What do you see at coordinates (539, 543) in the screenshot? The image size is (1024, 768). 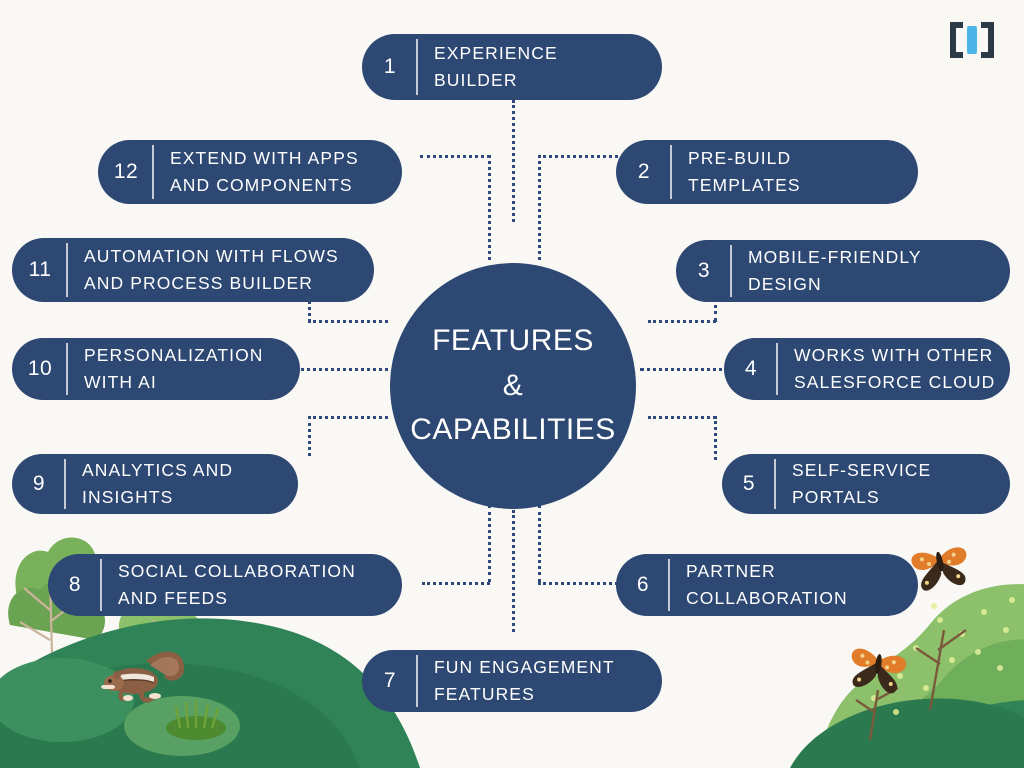 I see `connector-bot-right-v` at bounding box center [539, 543].